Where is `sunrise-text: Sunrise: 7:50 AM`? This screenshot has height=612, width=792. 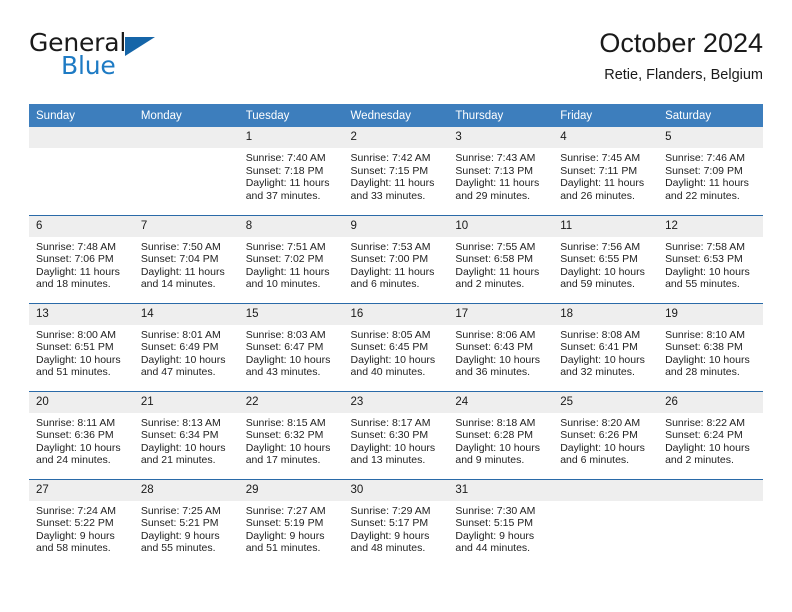 sunrise-text: Sunrise: 7:50 AM is located at coordinates (180, 246).